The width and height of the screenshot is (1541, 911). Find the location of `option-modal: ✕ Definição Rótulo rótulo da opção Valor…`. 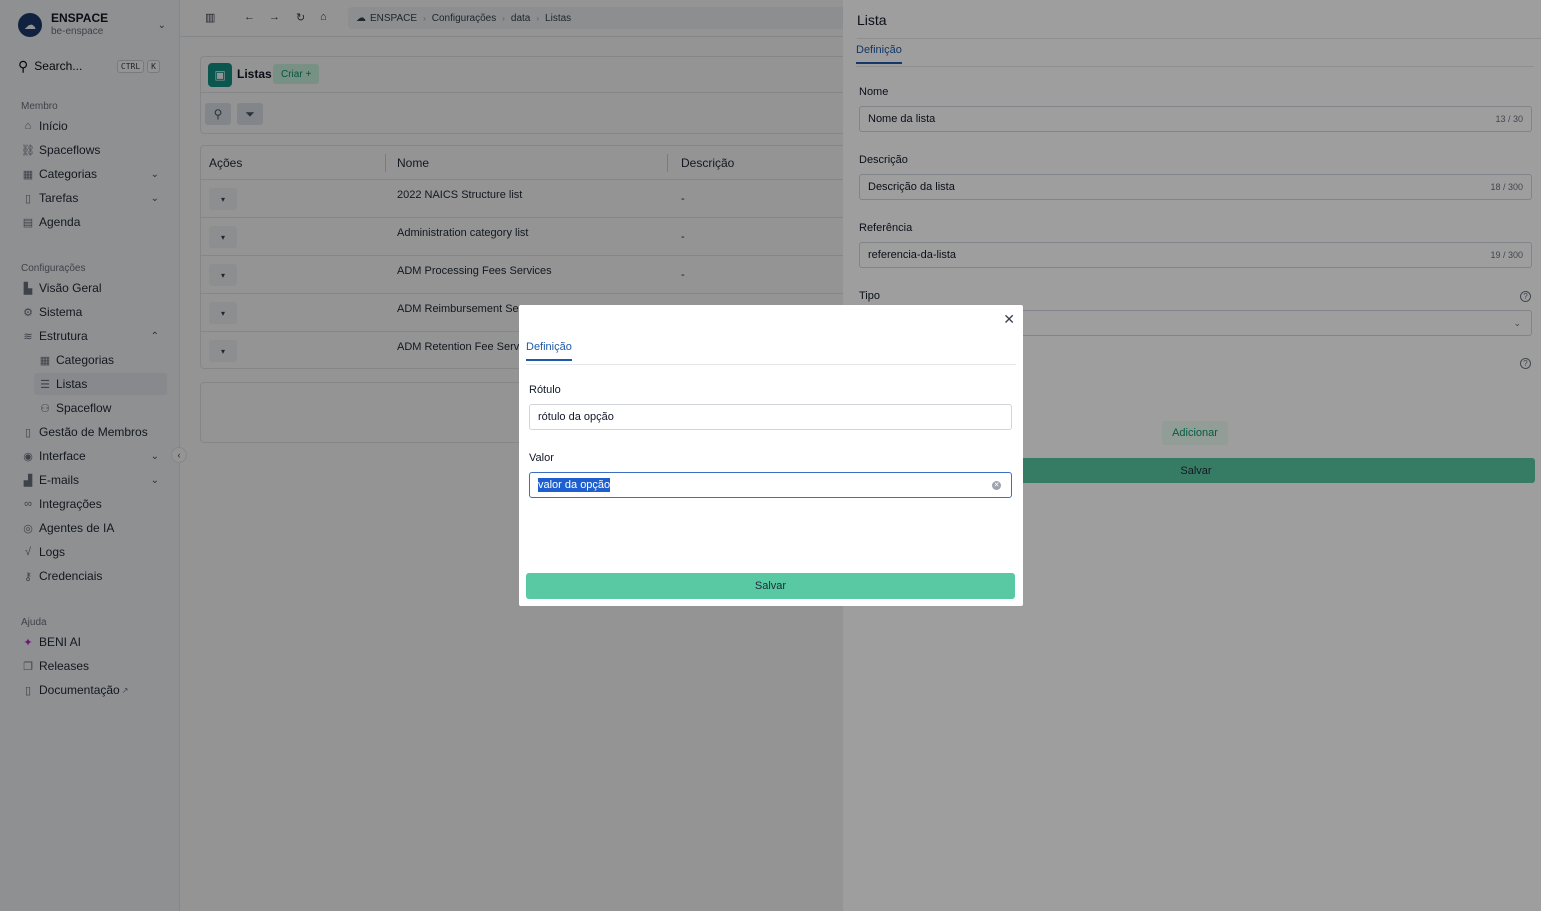

option-modal: ✕ Definição Rótulo rótulo da opção Valor… is located at coordinates (771, 455).